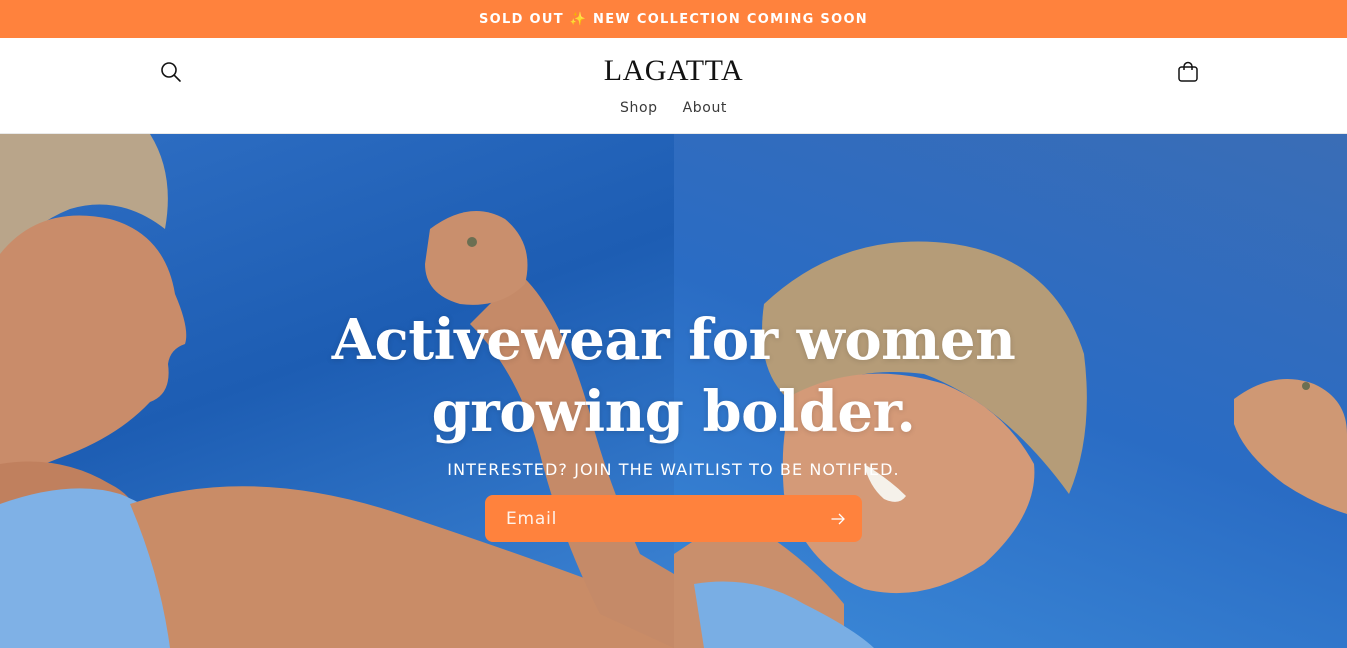  I want to click on cart-button, so click(1188, 72).